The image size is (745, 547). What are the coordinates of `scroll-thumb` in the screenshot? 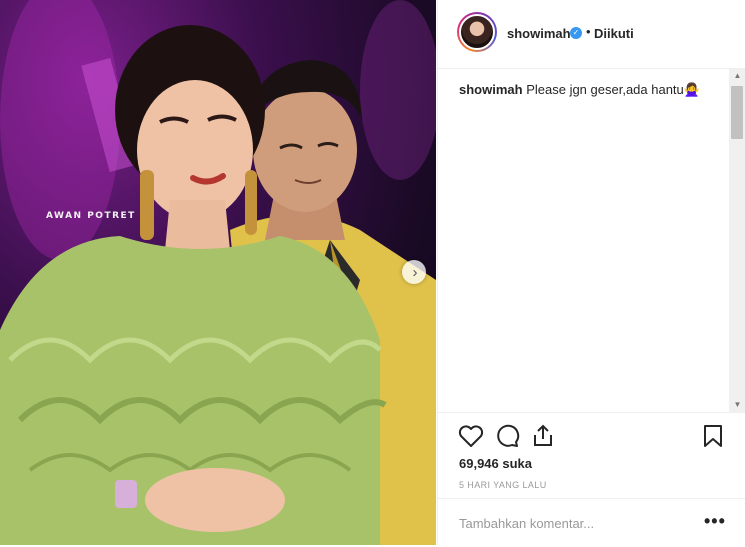 It's located at (737, 112).